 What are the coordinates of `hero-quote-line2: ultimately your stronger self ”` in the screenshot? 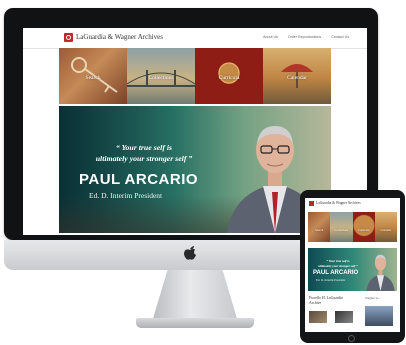 It's located at (144, 158).